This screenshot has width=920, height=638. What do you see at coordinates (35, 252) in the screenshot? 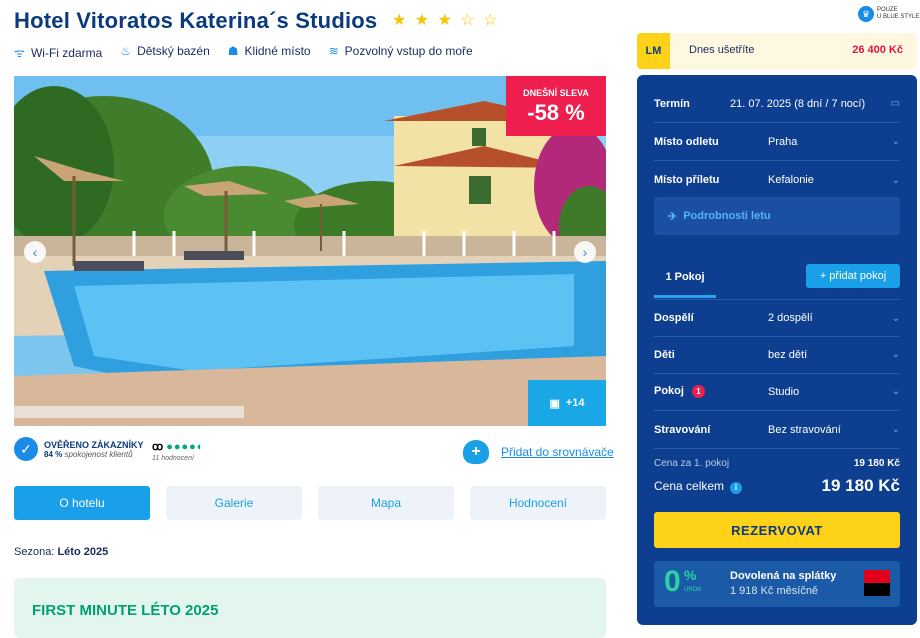
I see `prev-photo-button: ‹` at bounding box center [35, 252].